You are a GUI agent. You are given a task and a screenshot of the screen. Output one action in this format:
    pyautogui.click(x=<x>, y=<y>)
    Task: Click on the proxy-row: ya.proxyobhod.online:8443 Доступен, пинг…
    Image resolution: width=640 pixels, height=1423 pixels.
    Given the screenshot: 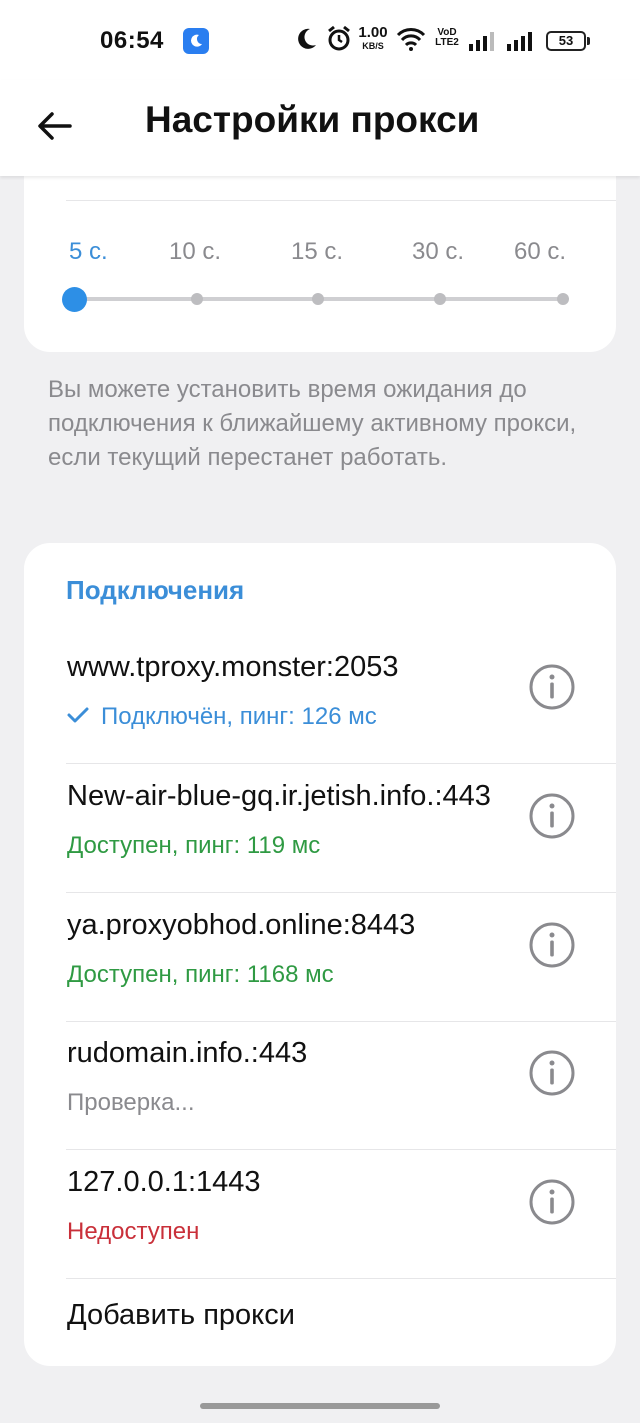 What is the action you would take?
    pyautogui.click(x=320, y=957)
    